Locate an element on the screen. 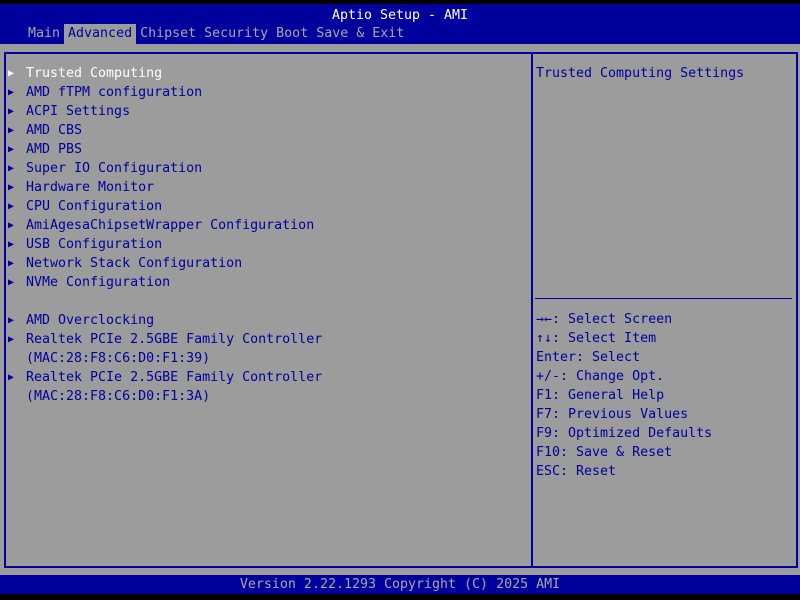  tab-save-exit: Save & Exit is located at coordinates (360, 34).